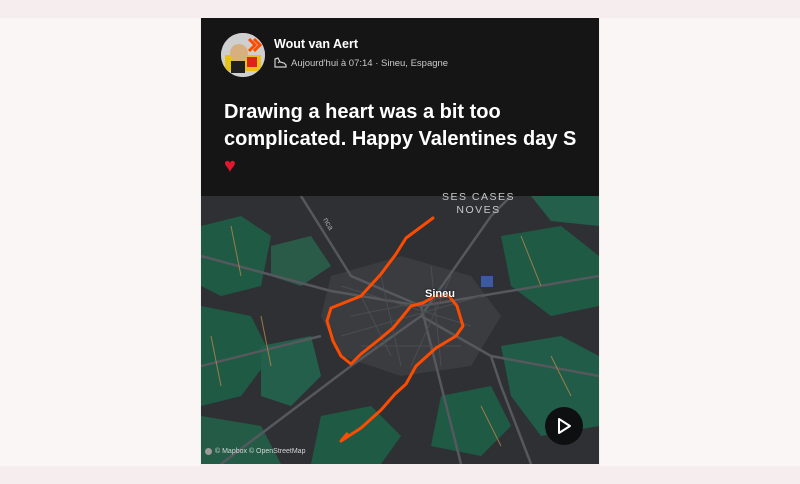 This screenshot has width=800, height=484. I want to click on area-label-line-1: SES CASES, so click(479, 197).